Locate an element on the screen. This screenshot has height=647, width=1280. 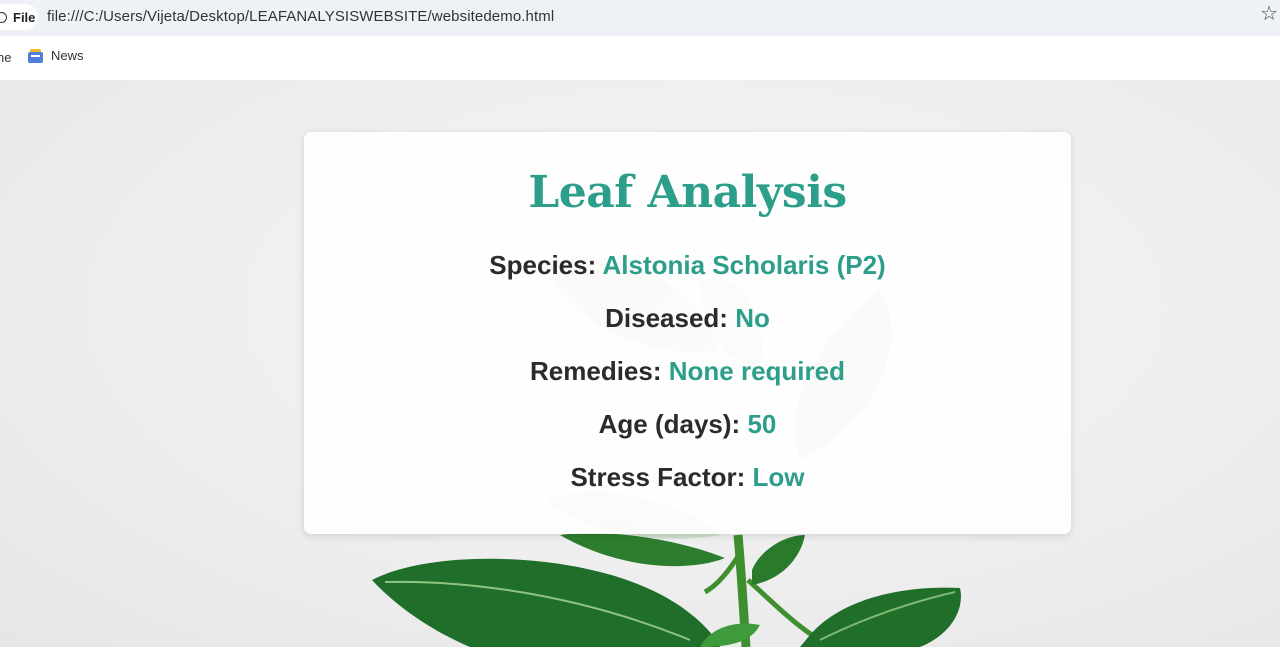
star-icon: ☆ is located at coordinates (1269, 14).